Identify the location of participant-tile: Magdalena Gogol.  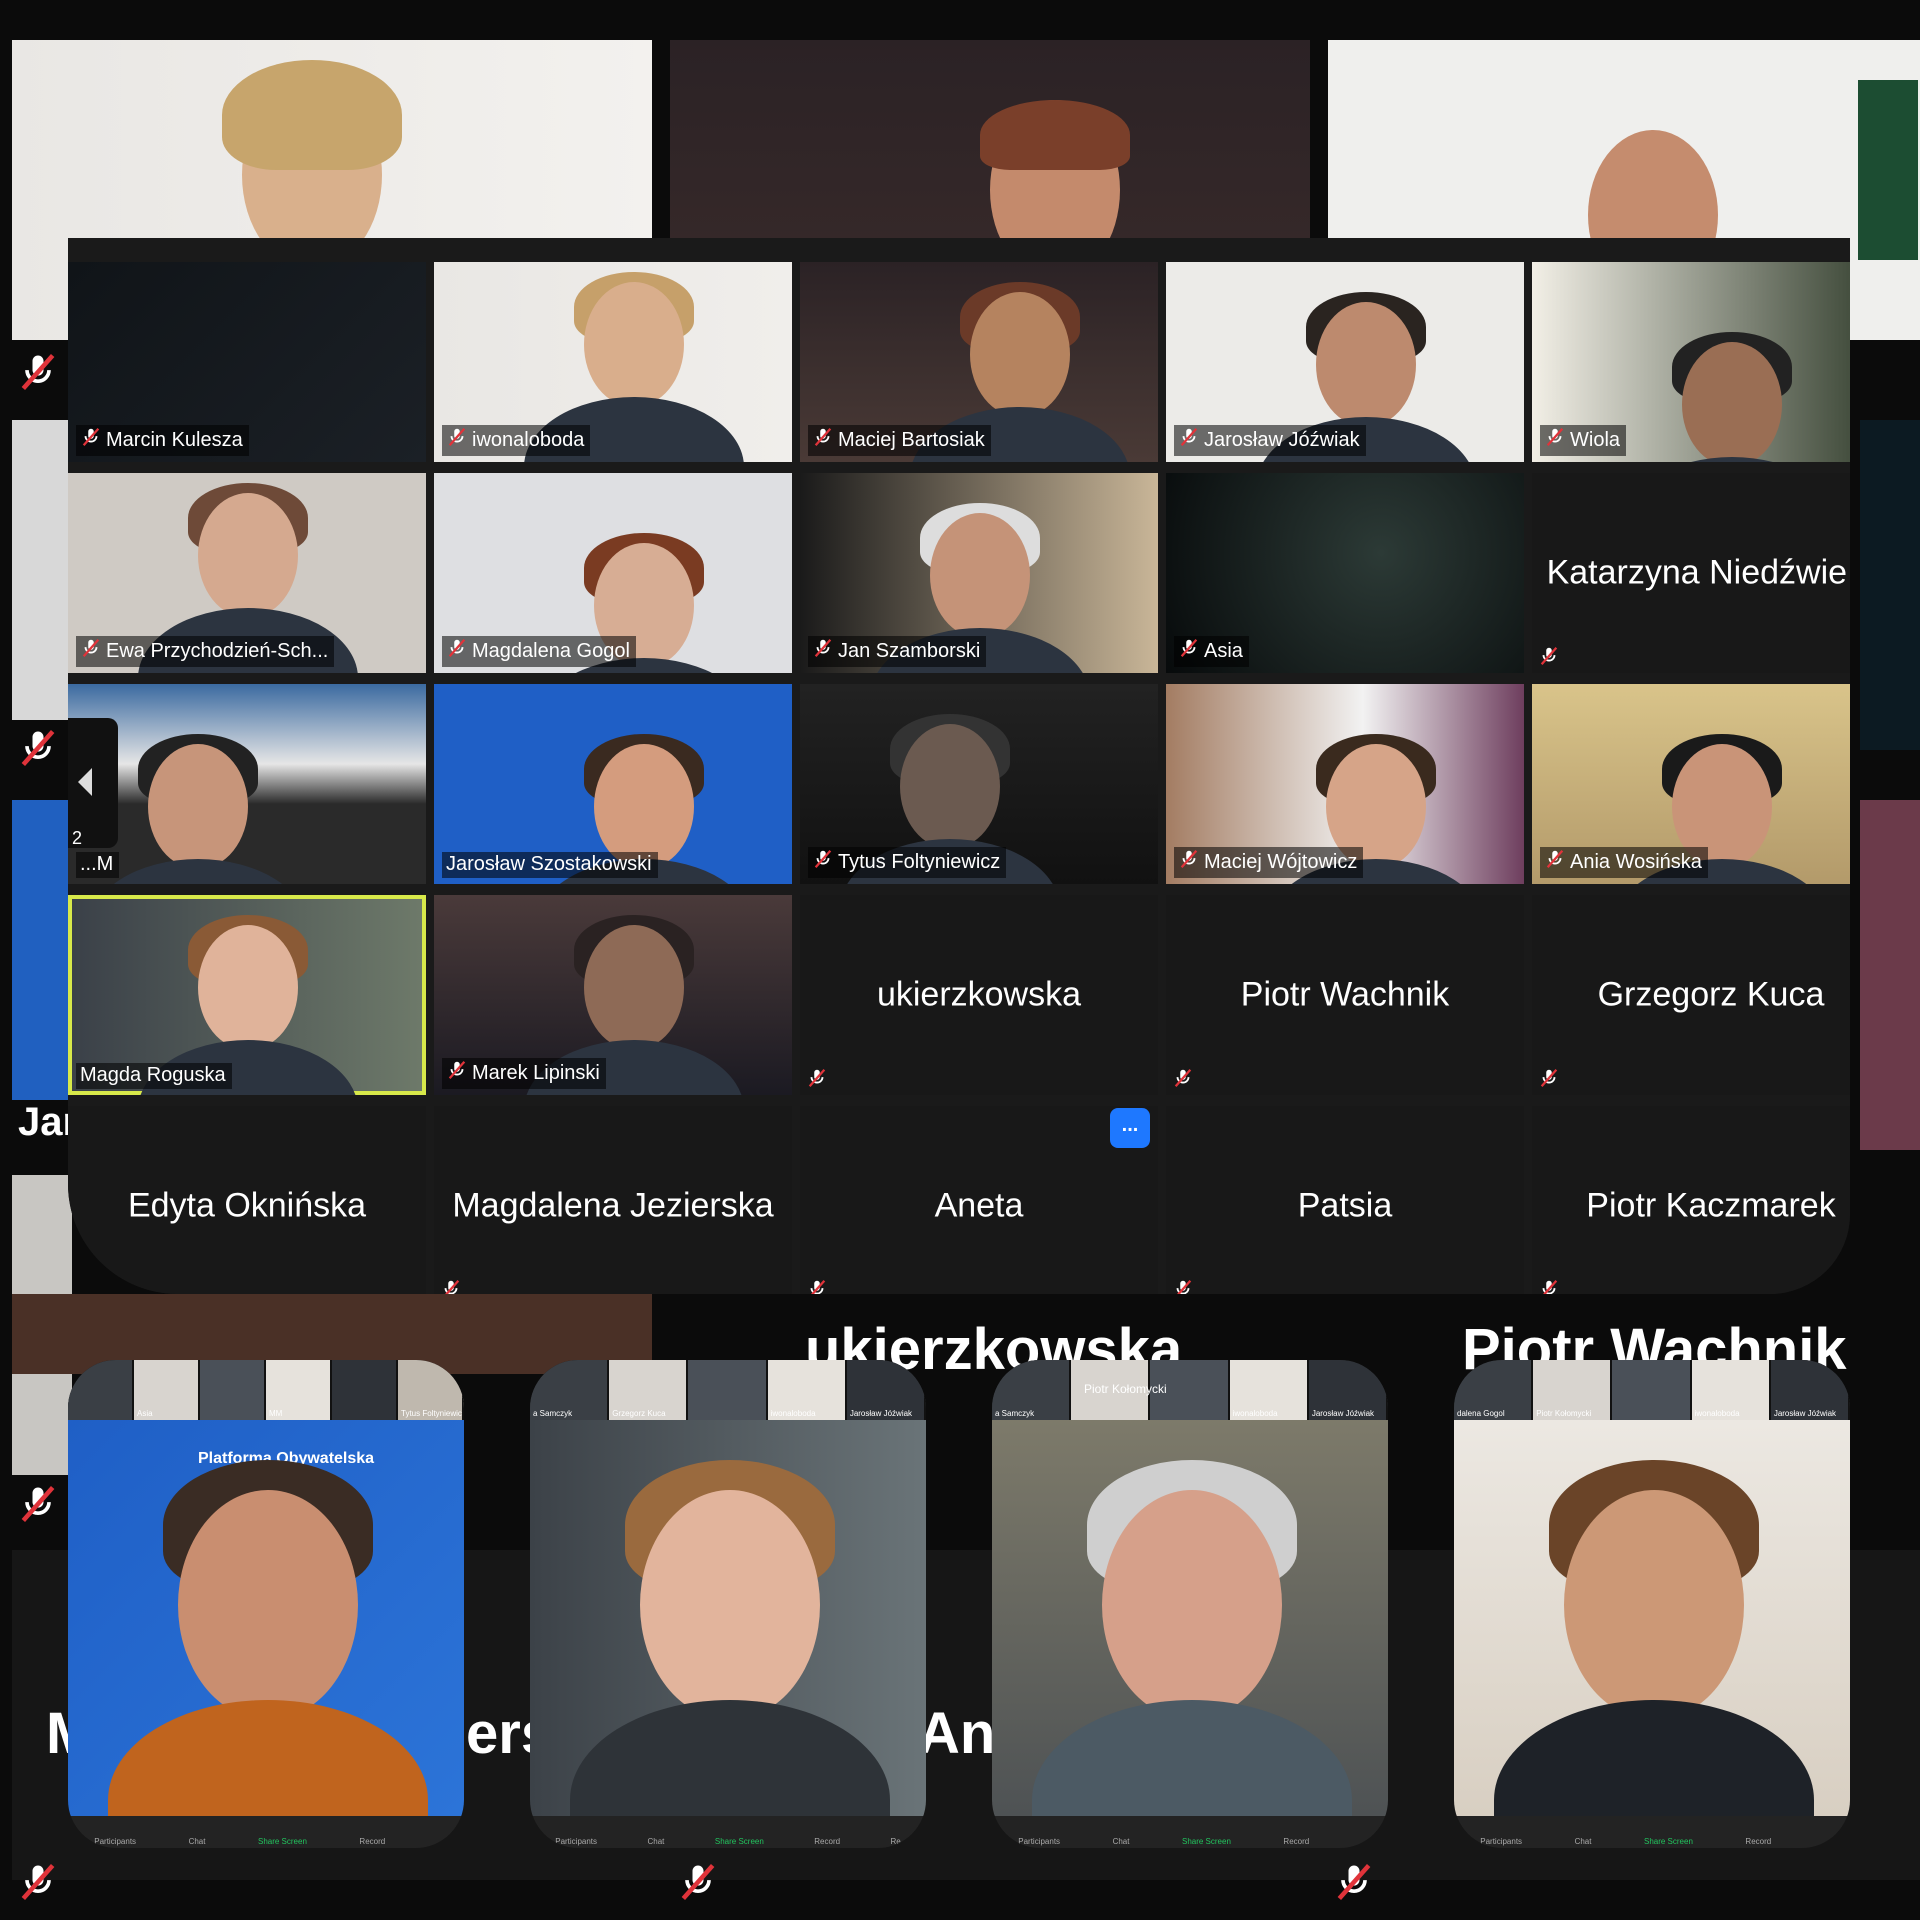
(613, 573).